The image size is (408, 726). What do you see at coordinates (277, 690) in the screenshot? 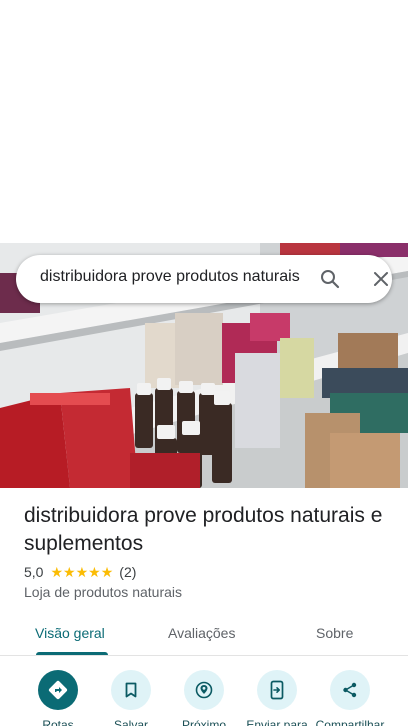
I see `send-to-phone-icon` at bounding box center [277, 690].